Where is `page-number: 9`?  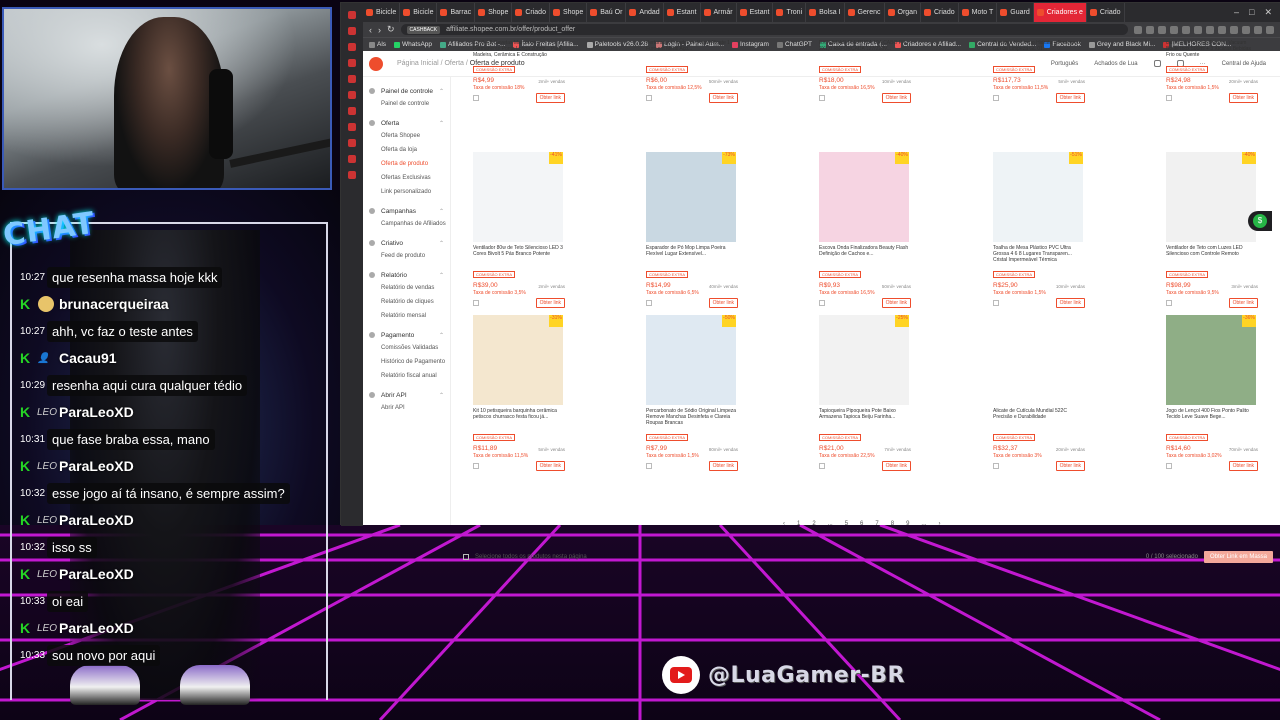 page-number: 9 is located at coordinates (907, 524).